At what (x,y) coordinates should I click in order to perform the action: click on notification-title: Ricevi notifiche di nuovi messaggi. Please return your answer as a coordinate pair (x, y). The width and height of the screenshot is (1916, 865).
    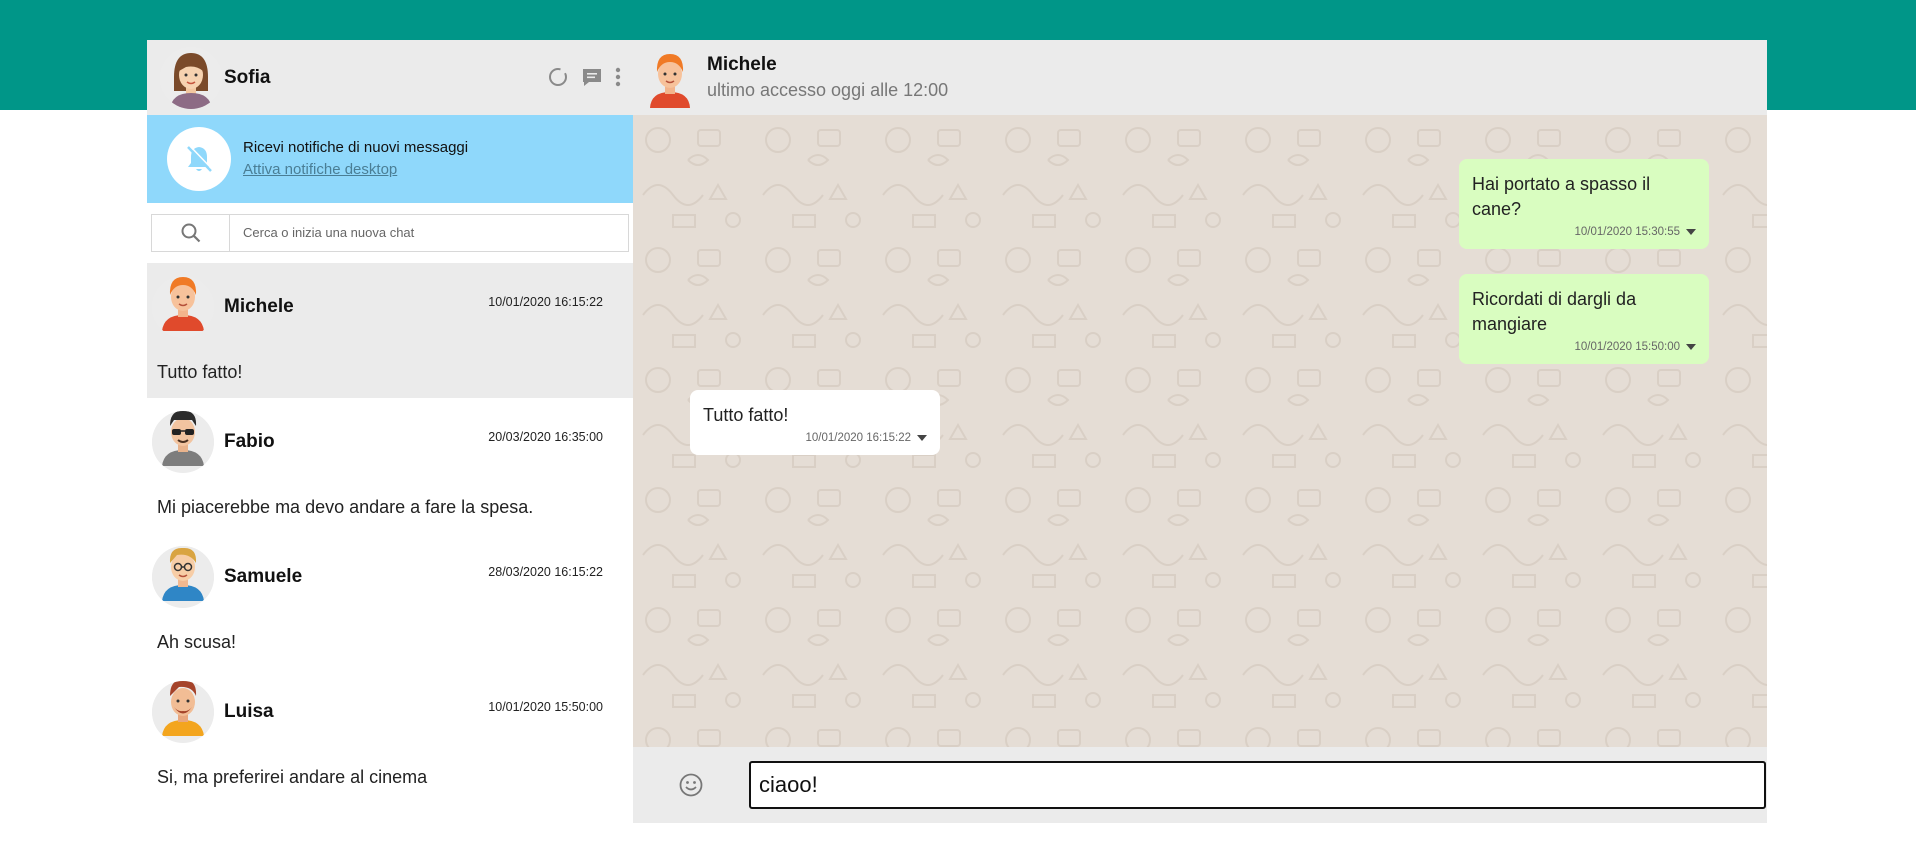
    Looking at the image, I should click on (356, 147).